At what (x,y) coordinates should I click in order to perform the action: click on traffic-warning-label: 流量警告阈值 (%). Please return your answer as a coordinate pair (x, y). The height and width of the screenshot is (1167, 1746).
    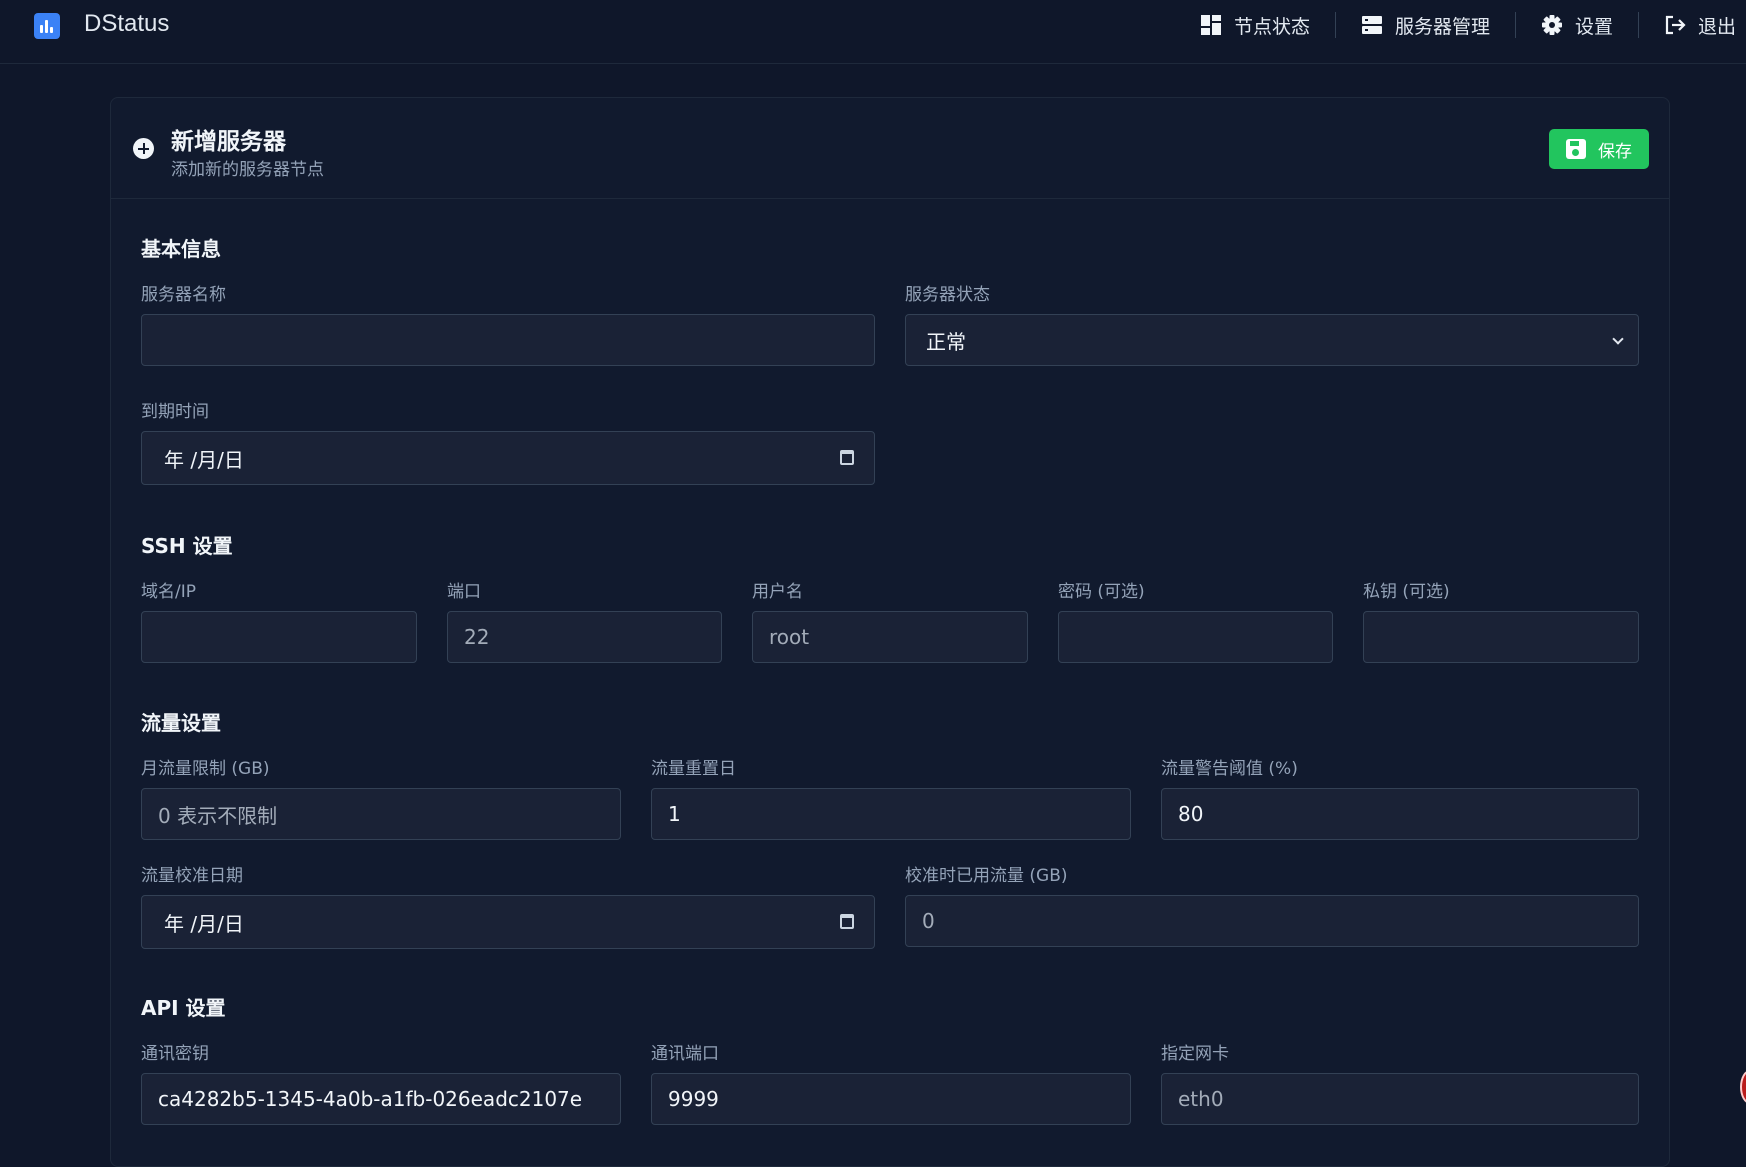
    Looking at the image, I should click on (1229, 769).